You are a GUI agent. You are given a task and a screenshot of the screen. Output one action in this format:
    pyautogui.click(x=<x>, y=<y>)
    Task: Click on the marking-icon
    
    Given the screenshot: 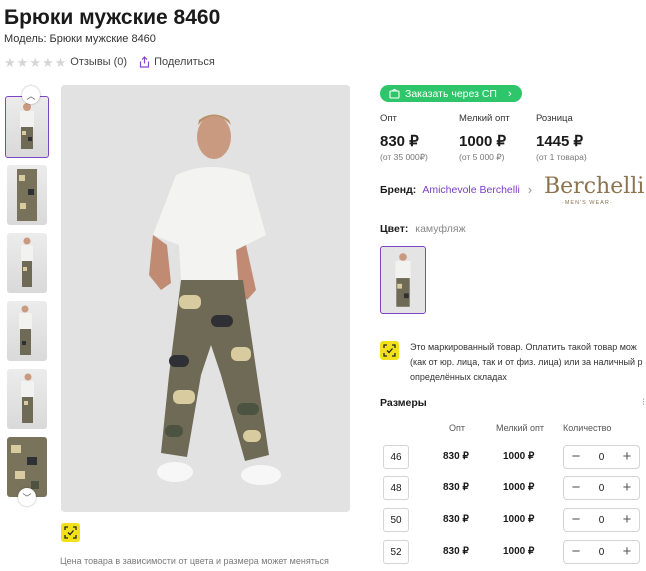 What is the action you would take?
    pyautogui.click(x=389, y=350)
    